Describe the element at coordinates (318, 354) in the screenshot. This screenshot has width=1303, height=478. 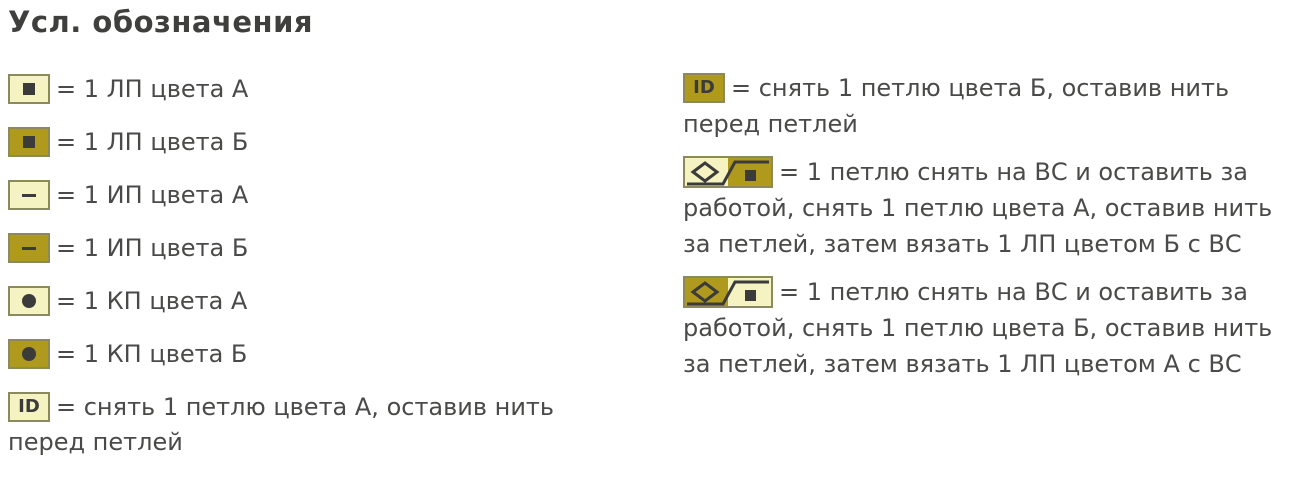
I see `legend-item: = 1 КП цвета Б` at that location.